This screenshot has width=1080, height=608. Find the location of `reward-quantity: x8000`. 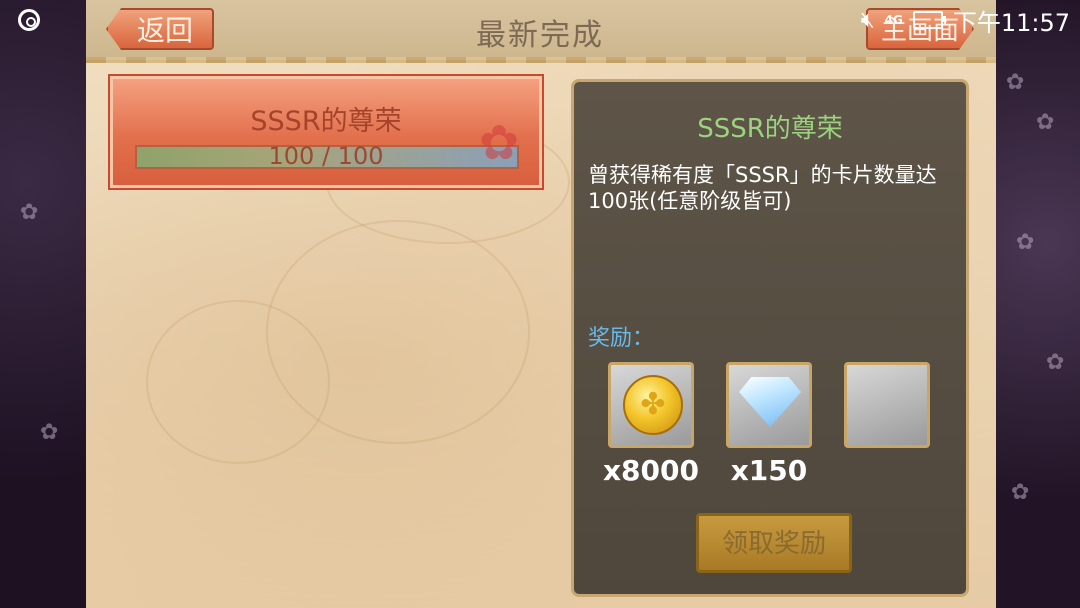

reward-quantity: x8000 is located at coordinates (651, 470).